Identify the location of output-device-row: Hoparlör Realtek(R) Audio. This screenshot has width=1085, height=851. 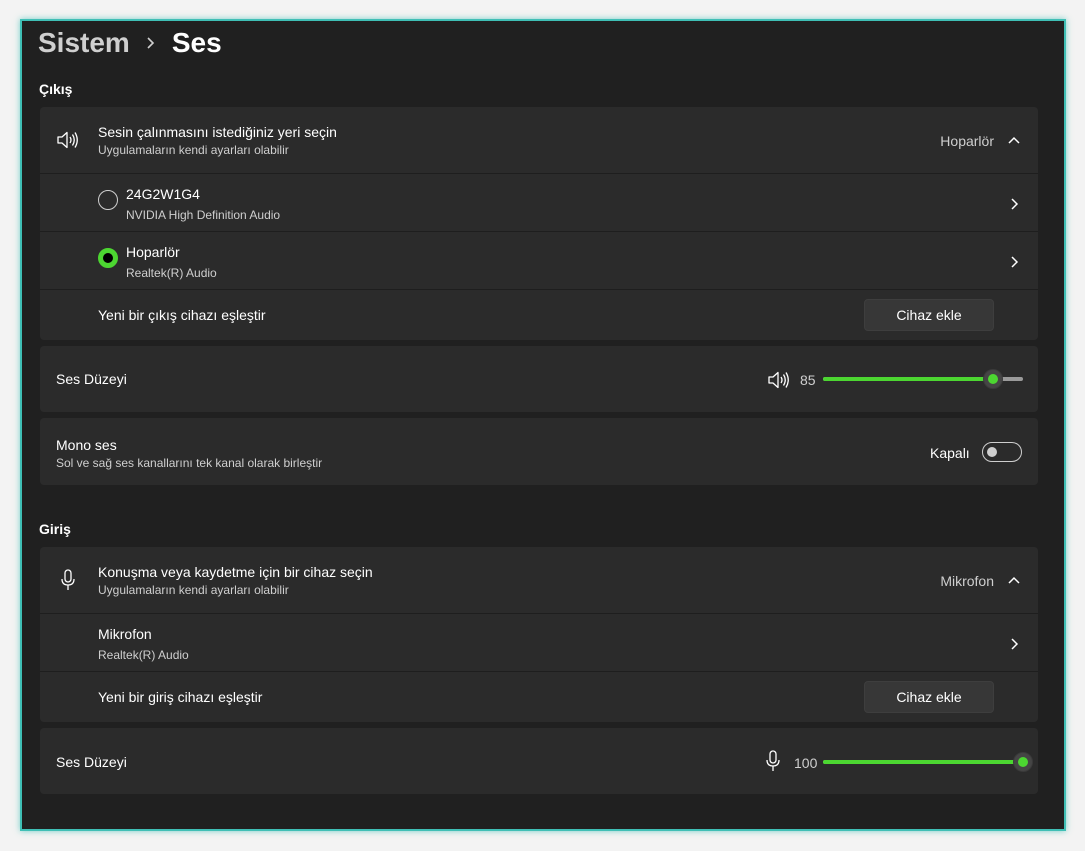
(539, 260).